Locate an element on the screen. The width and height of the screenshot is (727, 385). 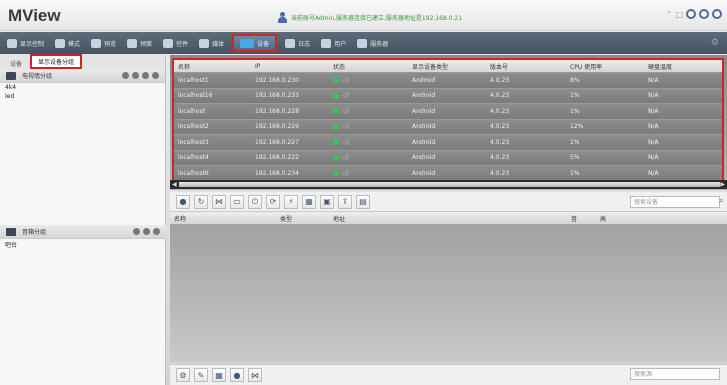
list-item: 吧台 is located at coordinates (83, 244).